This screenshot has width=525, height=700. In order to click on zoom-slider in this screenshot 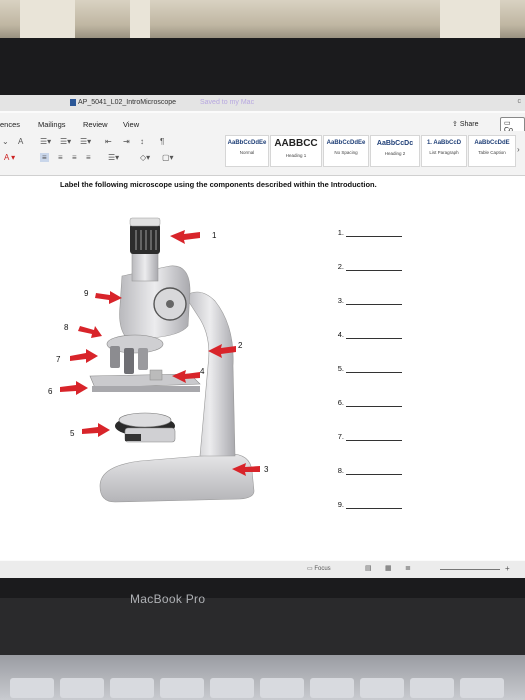, I will do `click(470, 569)`.